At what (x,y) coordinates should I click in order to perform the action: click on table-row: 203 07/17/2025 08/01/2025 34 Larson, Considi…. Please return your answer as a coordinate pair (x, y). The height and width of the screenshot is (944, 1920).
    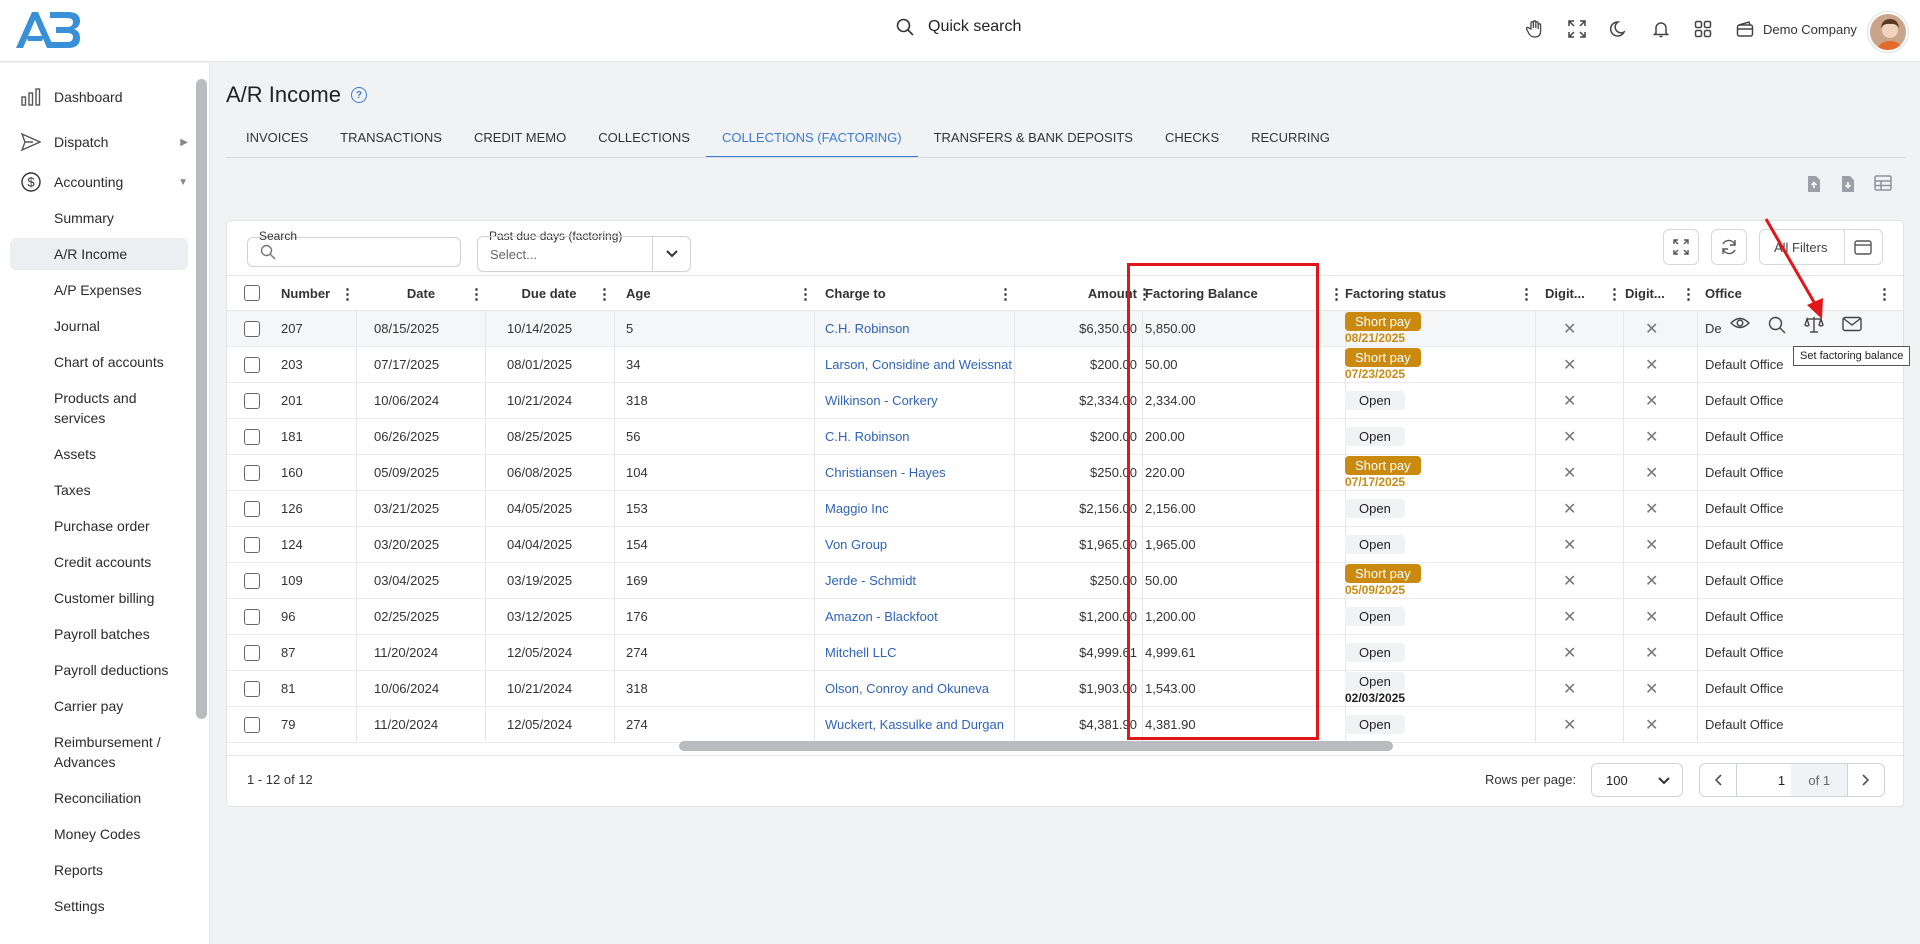
    Looking at the image, I should click on (1065, 365).